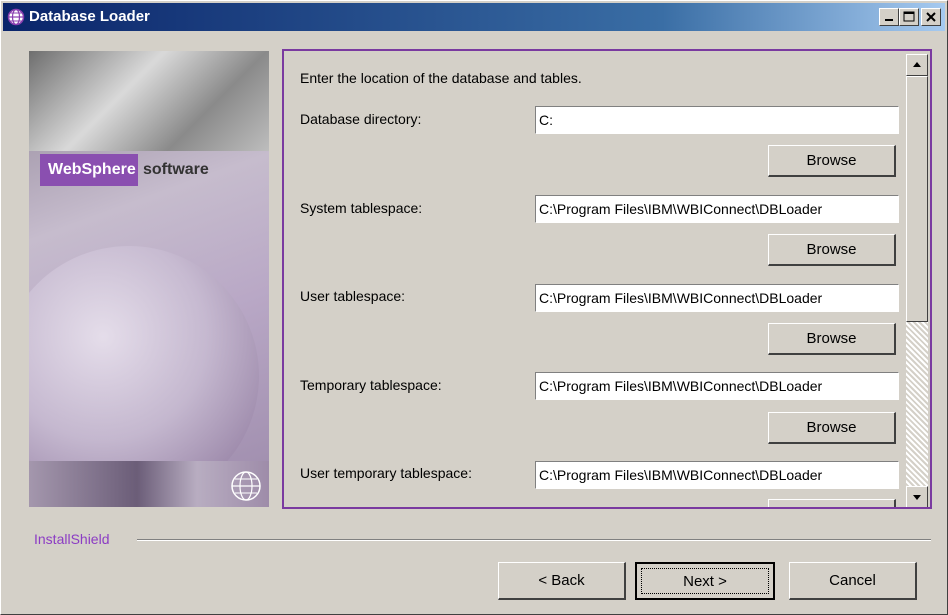  I want to click on next-button: Next >, so click(705, 581).